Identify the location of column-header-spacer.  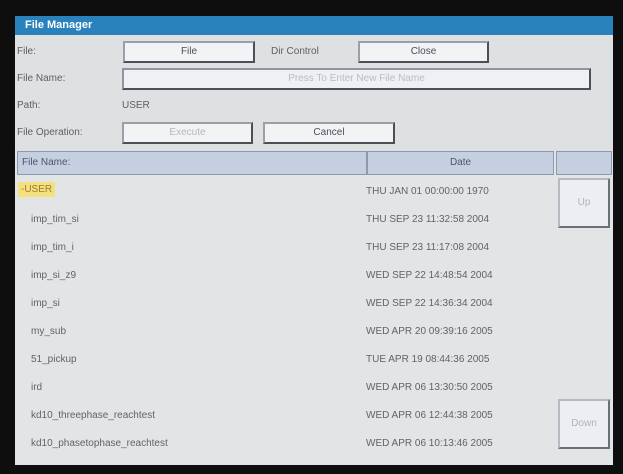
(584, 163).